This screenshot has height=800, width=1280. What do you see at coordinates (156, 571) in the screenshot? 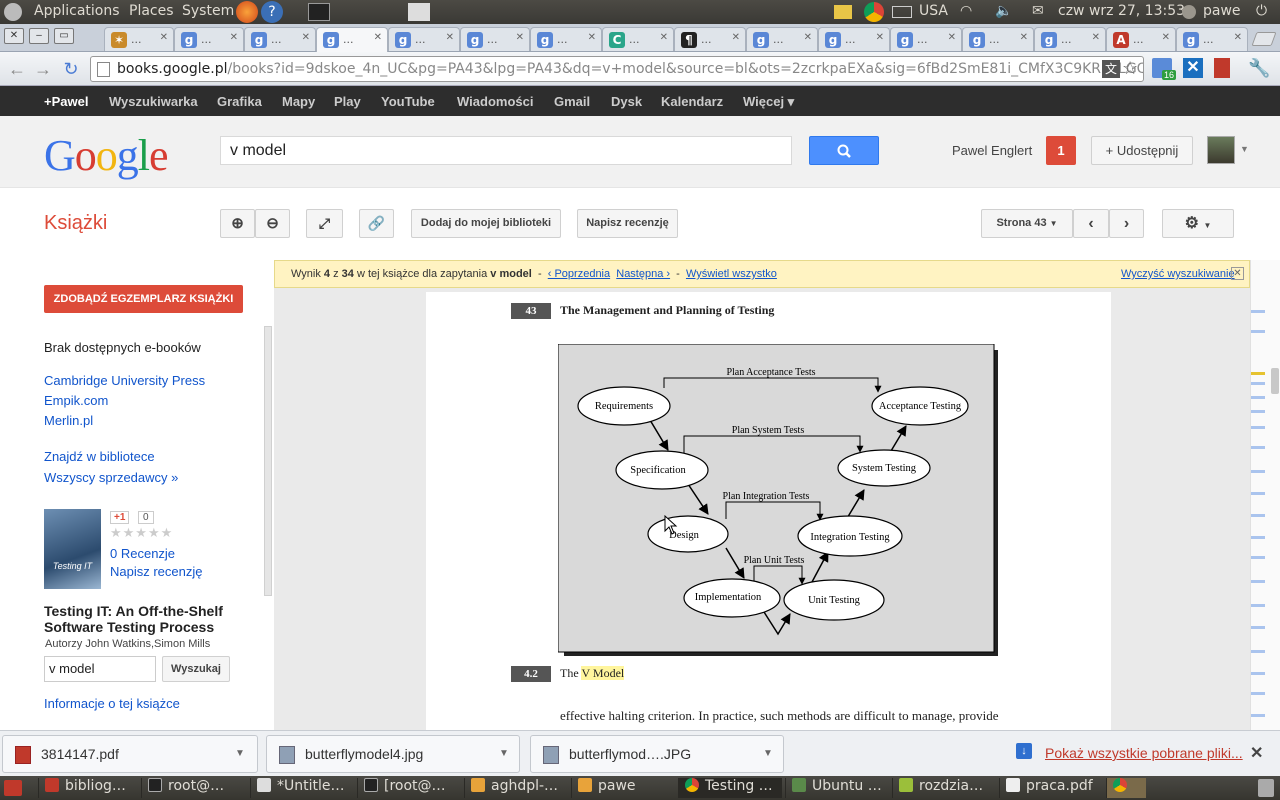
I see `write-review-link: Napisz recenzję` at bounding box center [156, 571].